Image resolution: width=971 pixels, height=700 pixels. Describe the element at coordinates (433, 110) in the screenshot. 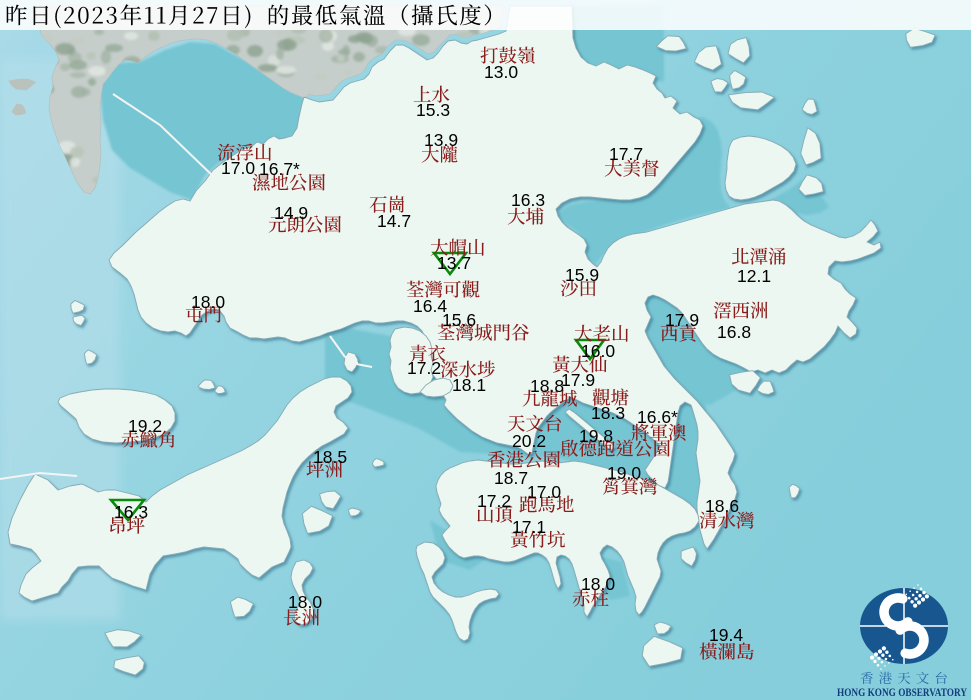

I see `svg-text: 15.3` at that location.